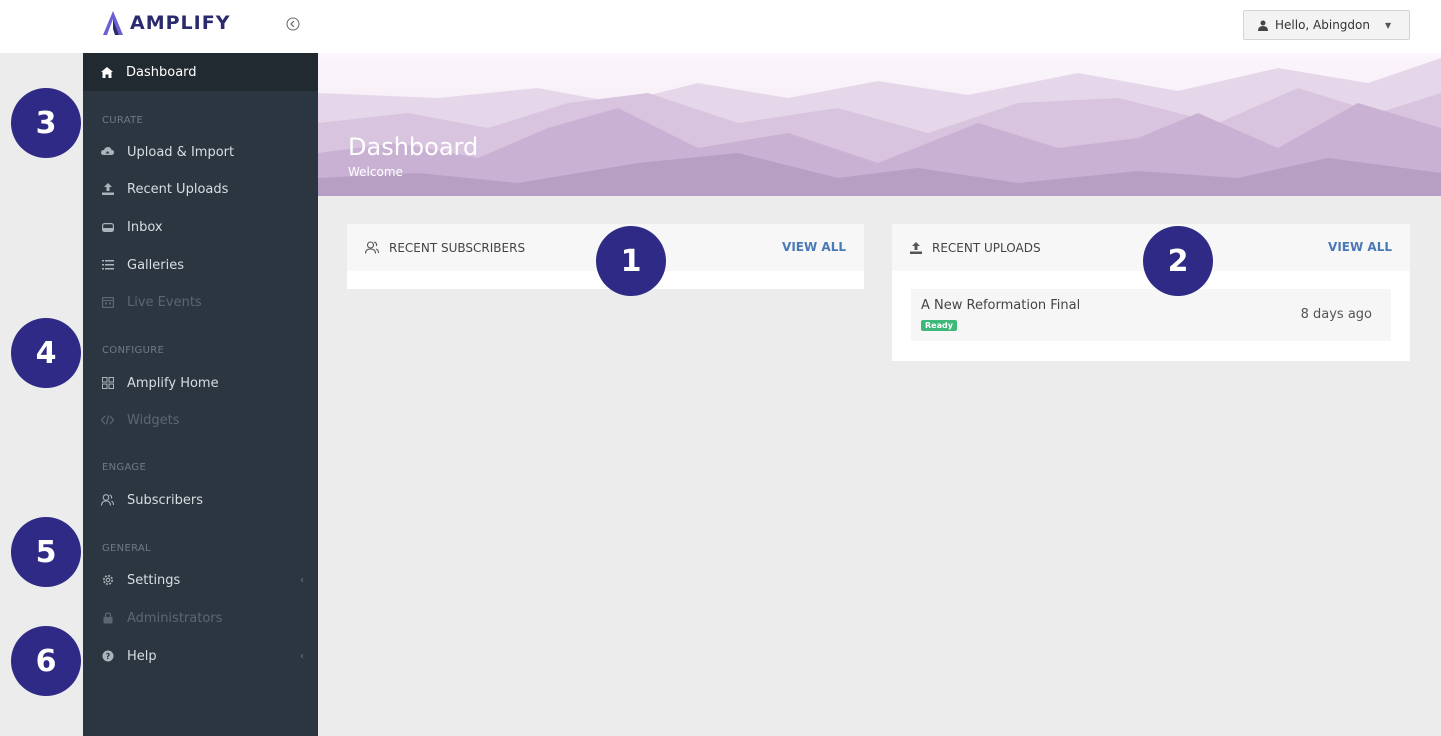  Describe the element at coordinates (200, 227) in the screenshot. I see `sidebar-item-inbox: Inbox` at that location.